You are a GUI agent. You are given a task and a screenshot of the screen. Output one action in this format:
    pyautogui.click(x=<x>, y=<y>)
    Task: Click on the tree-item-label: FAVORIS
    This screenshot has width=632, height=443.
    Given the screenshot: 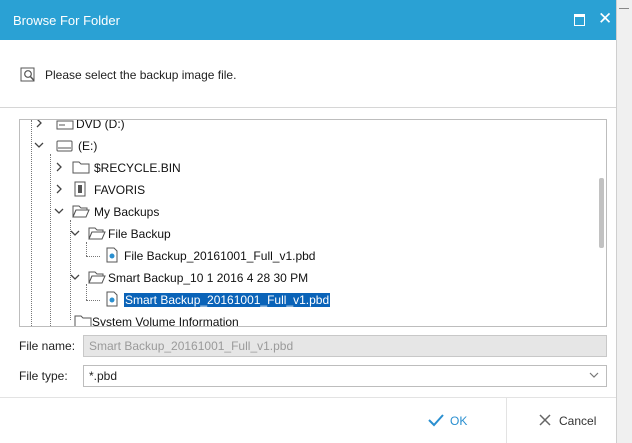 What is the action you would take?
    pyautogui.click(x=120, y=190)
    